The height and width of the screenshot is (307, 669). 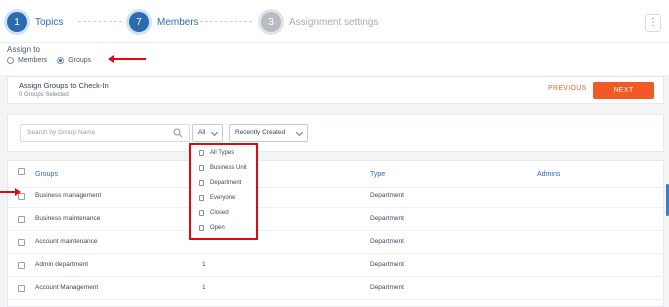 What do you see at coordinates (567, 88) in the screenshot?
I see `previous-button: PREVIOUS` at bounding box center [567, 88].